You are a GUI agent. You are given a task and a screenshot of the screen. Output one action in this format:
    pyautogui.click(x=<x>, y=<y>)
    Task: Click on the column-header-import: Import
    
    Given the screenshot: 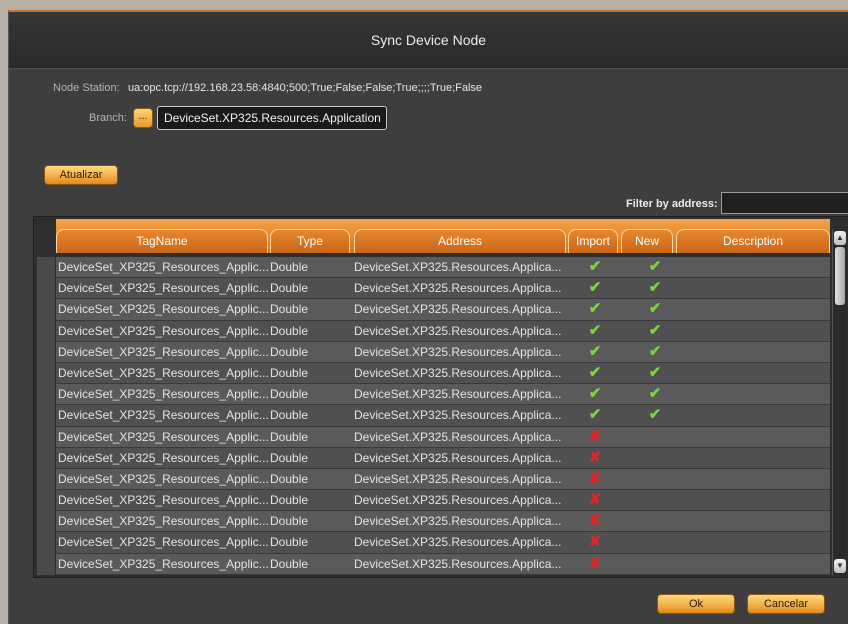 What is the action you would take?
    pyautogui.click(x=593, y=241)
    